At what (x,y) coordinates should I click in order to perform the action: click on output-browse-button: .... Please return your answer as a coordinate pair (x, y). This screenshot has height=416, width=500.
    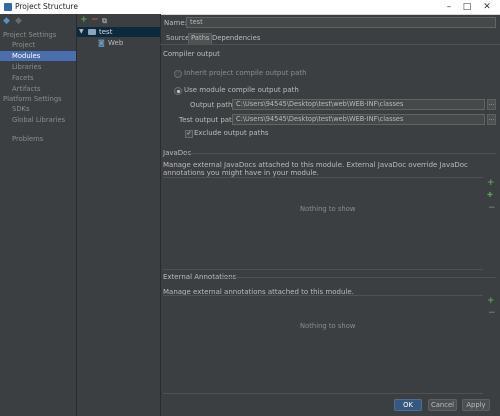
    Looking at the image, I should click on (491, 104).